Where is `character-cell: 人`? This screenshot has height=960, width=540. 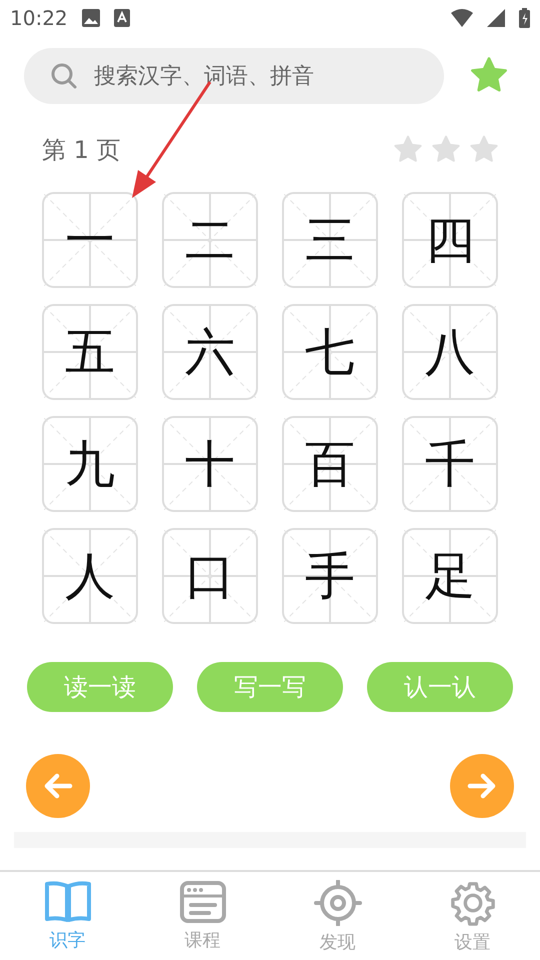
character-cell: 人 is located at coordinates (90, 576).